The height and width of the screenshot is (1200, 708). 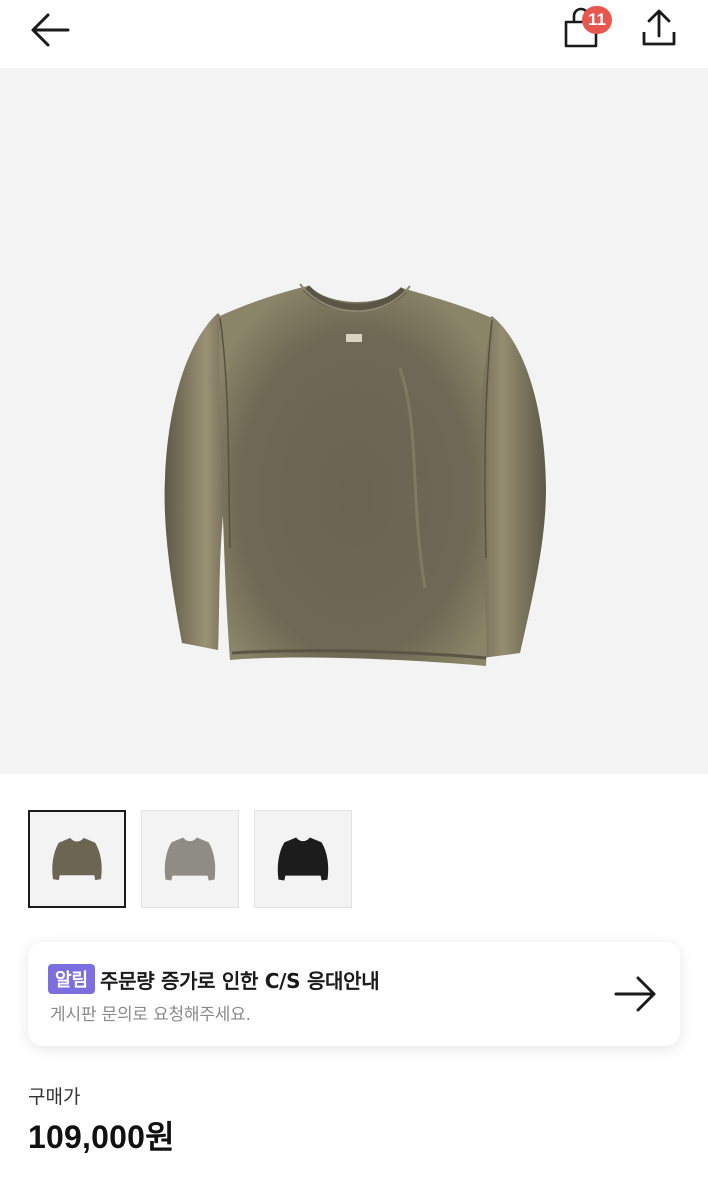 I want to click on thumbnail-gray, so click(x=190, y=859).